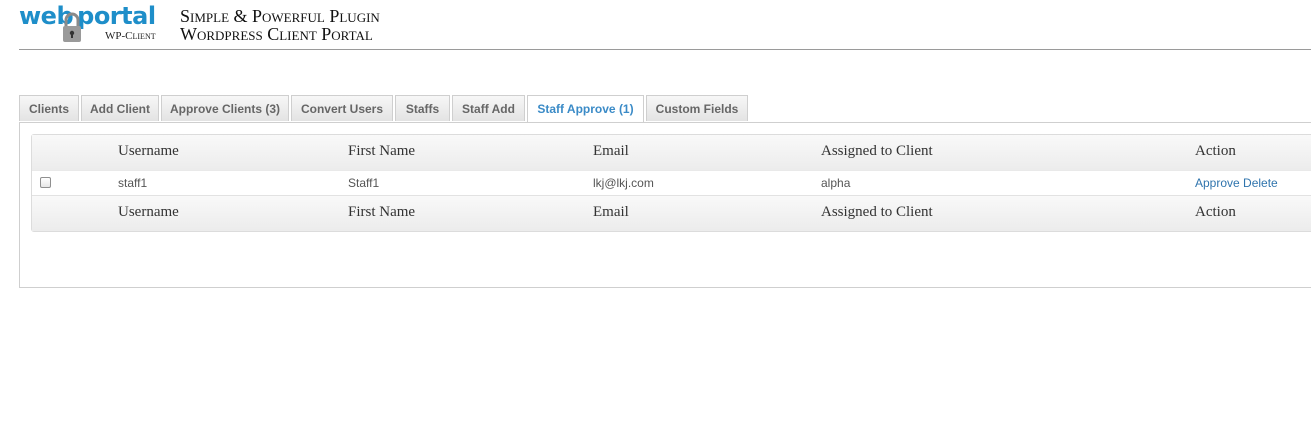 The height and width of the screenshot is (425, 1311). Describe the element at coordinates (148, 212) in the screenshot. I see `foot-col-username: Username` at that location.